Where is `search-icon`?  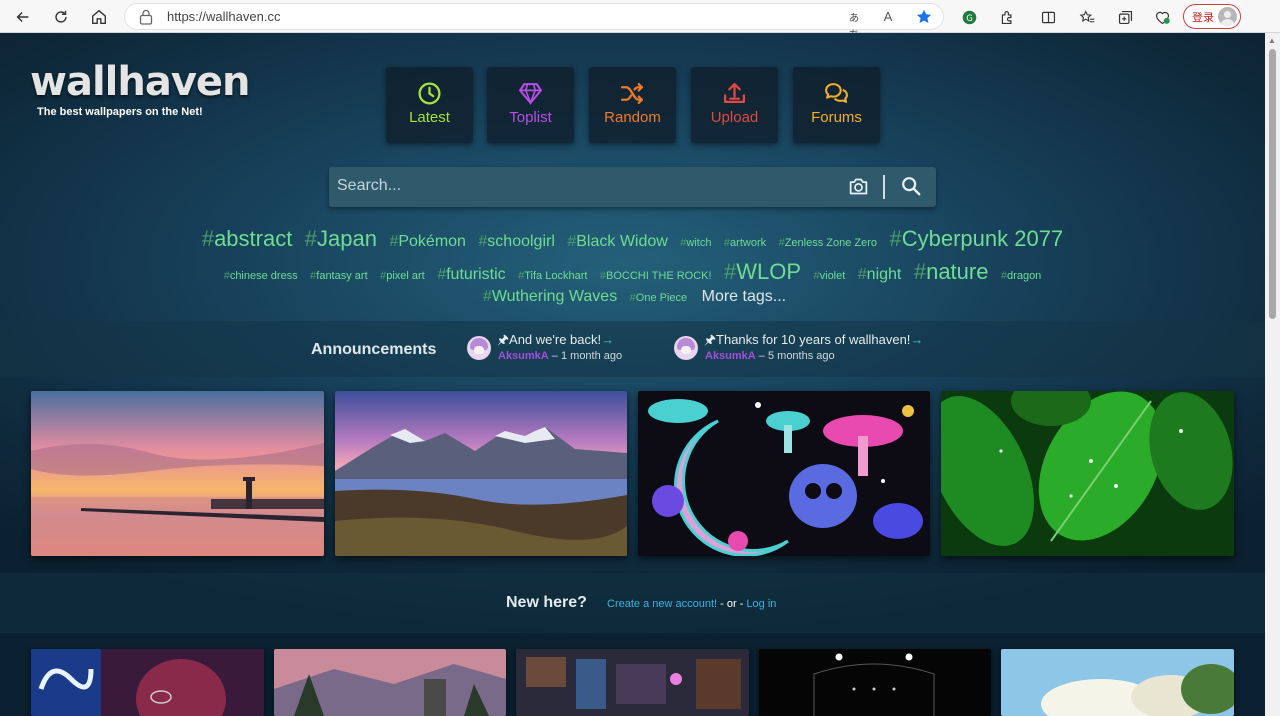
search-icon is located at coordinates (911, 186).